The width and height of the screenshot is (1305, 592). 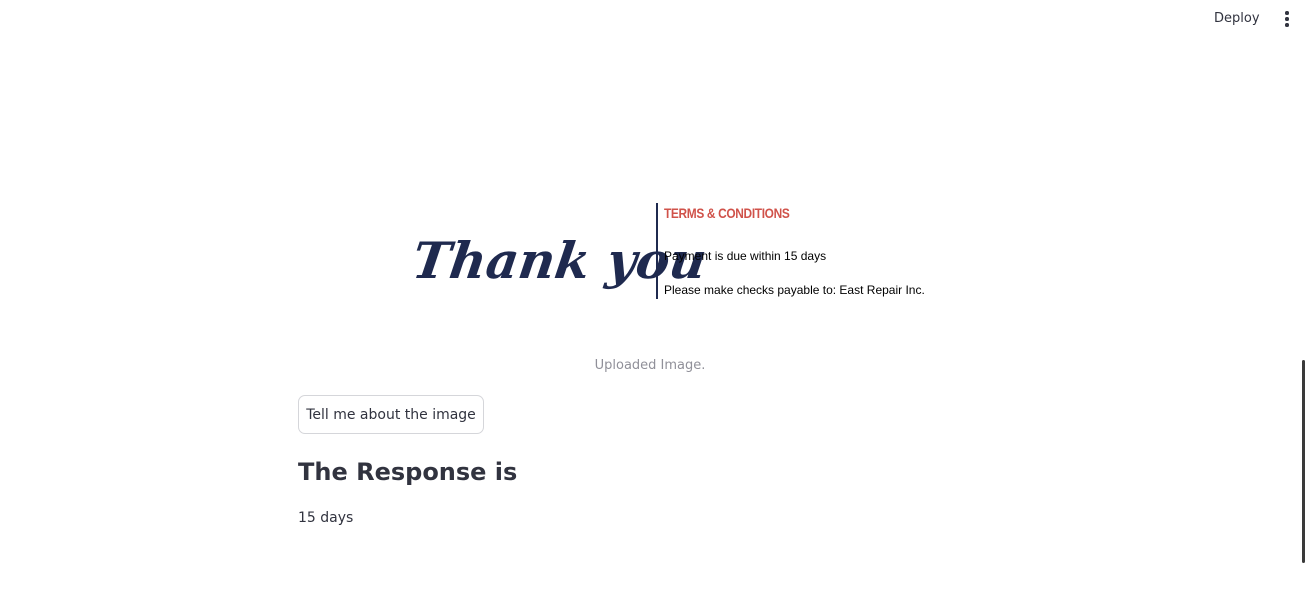 I want to click on main-menu-button, so click(x=1287, y=19).